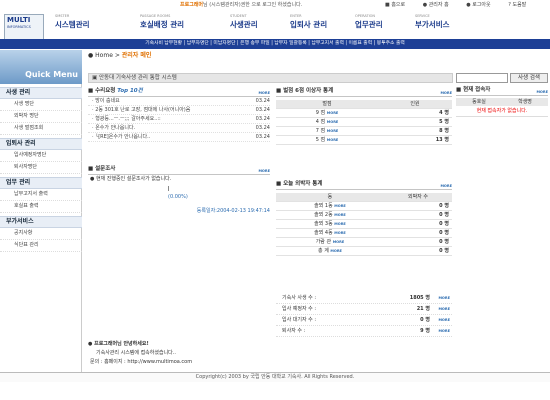 This screenshot has width=550, height=400. Describe the element at coordinates (123, 137) in the screenshot. I see `request-text: └[RE]온수가 안나옵니다..` at that location.